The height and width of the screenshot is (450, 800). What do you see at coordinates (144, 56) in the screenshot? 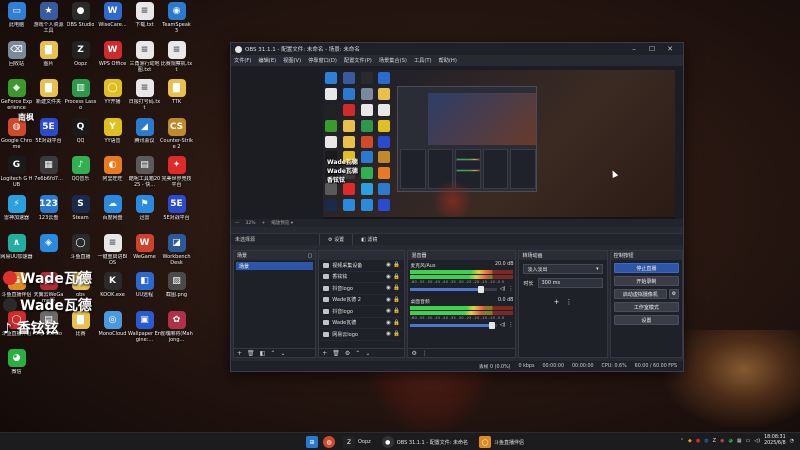
I see `desktop-icon: ≡ 三角洲行动地图.txt` at bounding box center [144, 56].